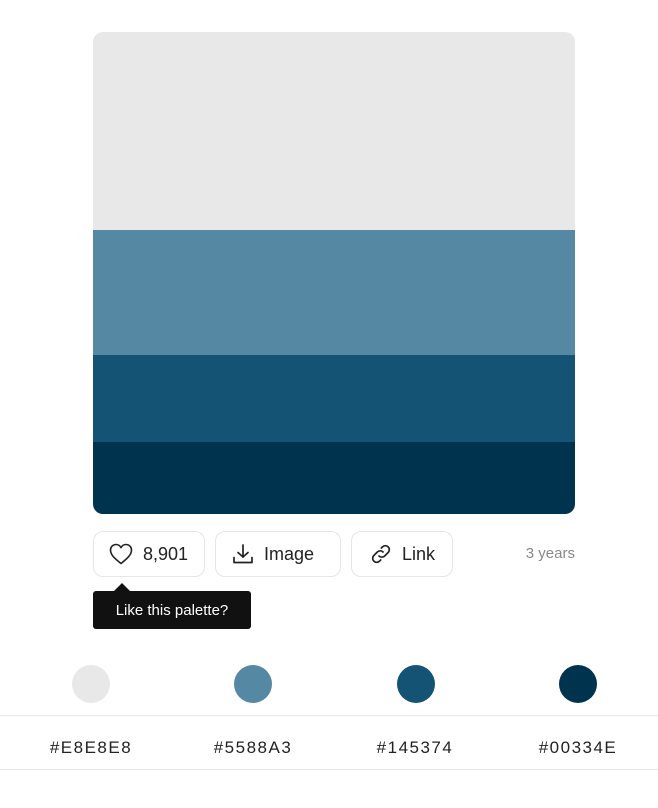 The width and height of the screenshot is (658, 808). I want to click on palette-age: 3 years, so click(550, 553).